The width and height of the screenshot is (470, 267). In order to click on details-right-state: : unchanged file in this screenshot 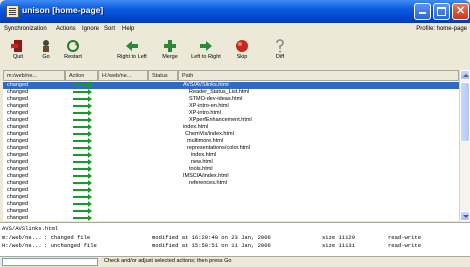, I will do `click(70, 245)`.